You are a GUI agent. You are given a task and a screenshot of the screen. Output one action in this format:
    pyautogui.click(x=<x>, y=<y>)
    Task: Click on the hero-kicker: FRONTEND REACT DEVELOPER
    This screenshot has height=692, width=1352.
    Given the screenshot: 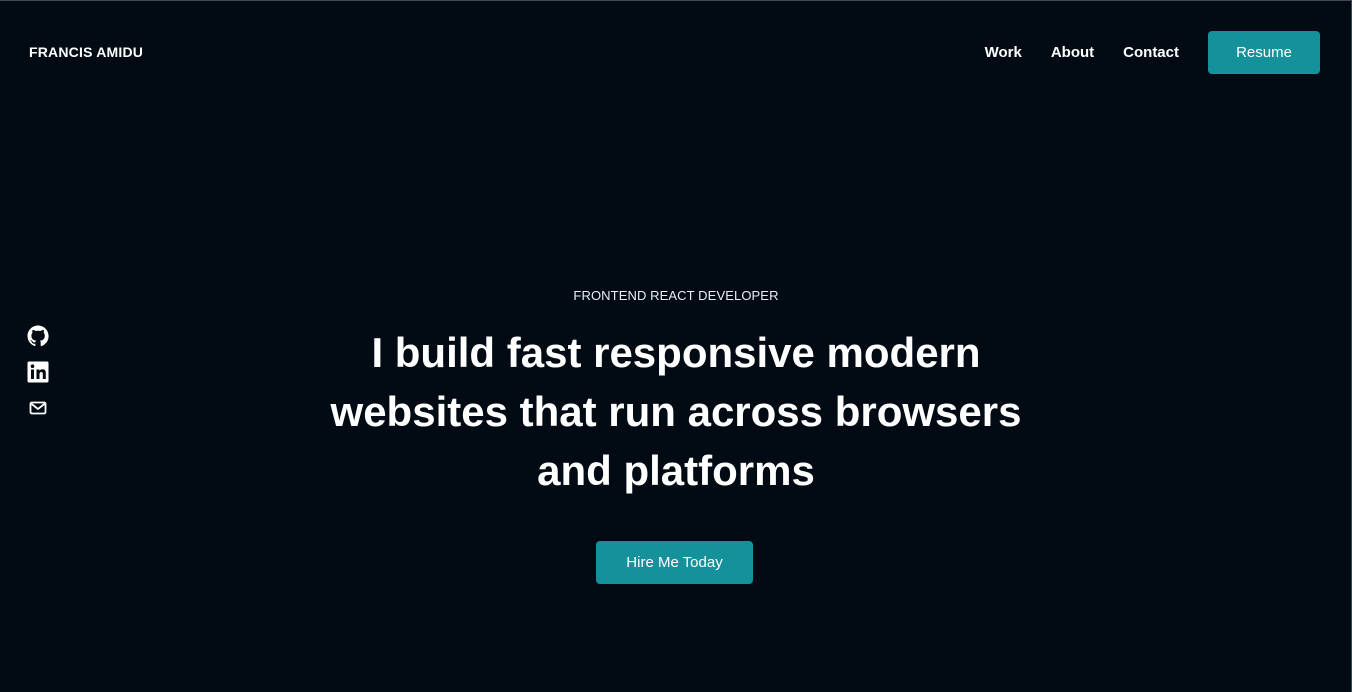 What is the action you would take?
    pyautogui.click(x=676, y=295)
    